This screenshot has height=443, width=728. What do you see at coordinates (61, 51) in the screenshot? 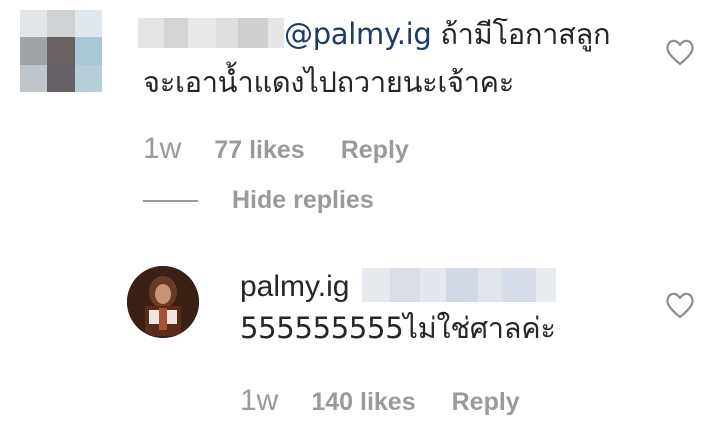
I see `commenter-avatar-blurred` at bounding box center [61, 51].